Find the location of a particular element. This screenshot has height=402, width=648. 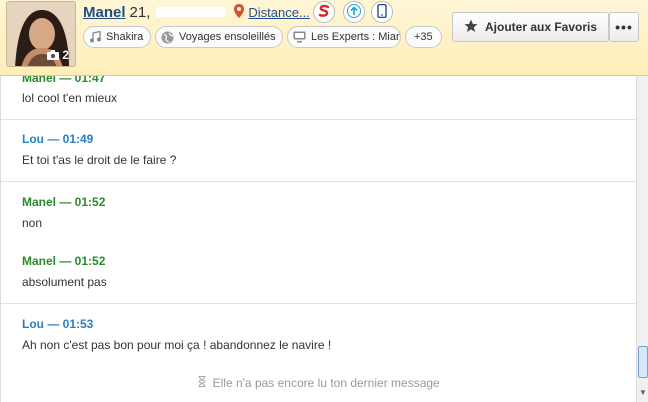

chat-scrollbar: ▼ is located at coordinates (642, 239).